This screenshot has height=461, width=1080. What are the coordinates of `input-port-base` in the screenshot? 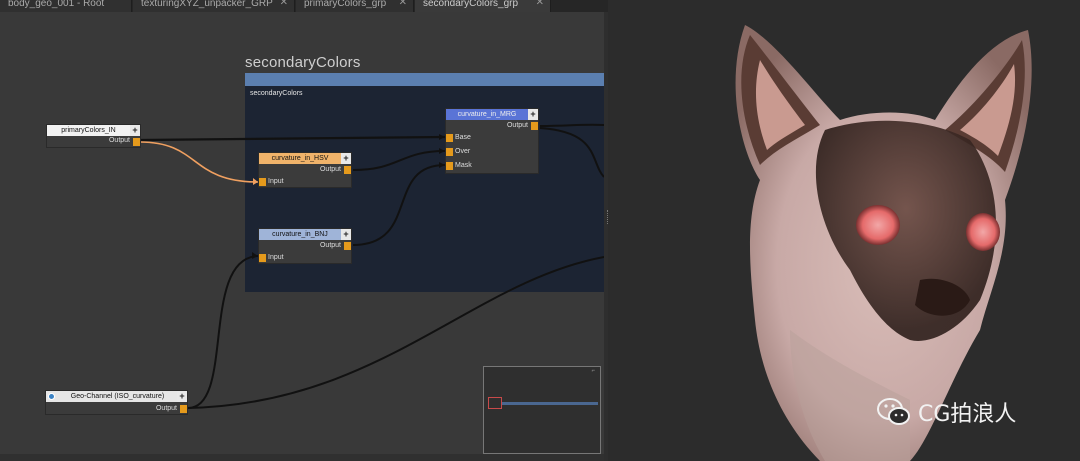 It's located at (449, 138).